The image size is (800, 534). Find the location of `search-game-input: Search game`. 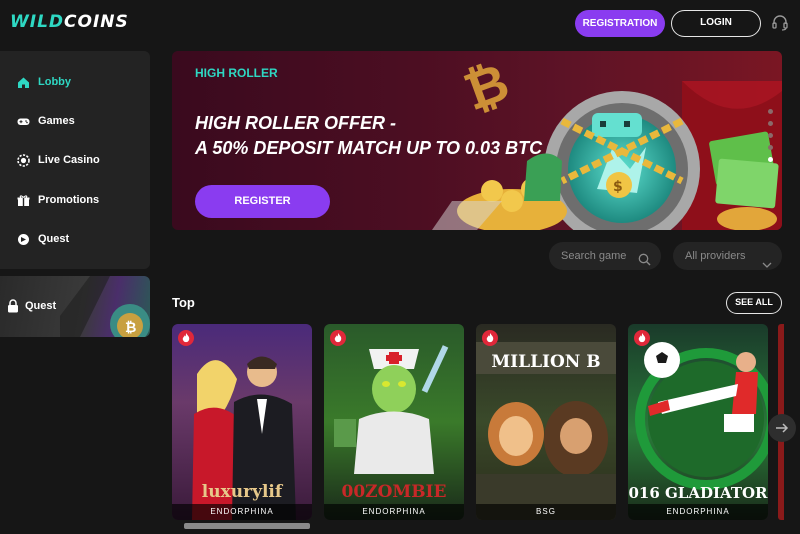

search-game-input: Search game is located at coordinates (605, 256).